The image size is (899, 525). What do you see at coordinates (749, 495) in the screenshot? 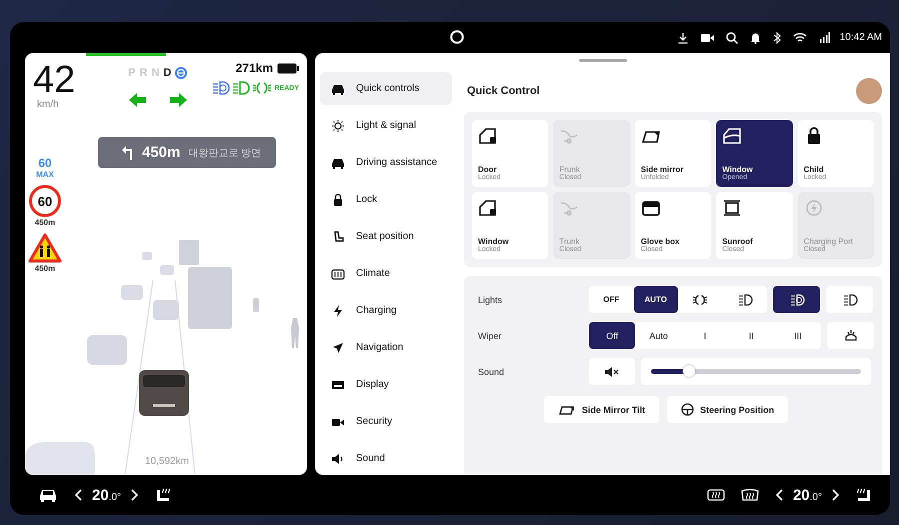
I see `front-defrost-icon` at bounding box center [749, 495].